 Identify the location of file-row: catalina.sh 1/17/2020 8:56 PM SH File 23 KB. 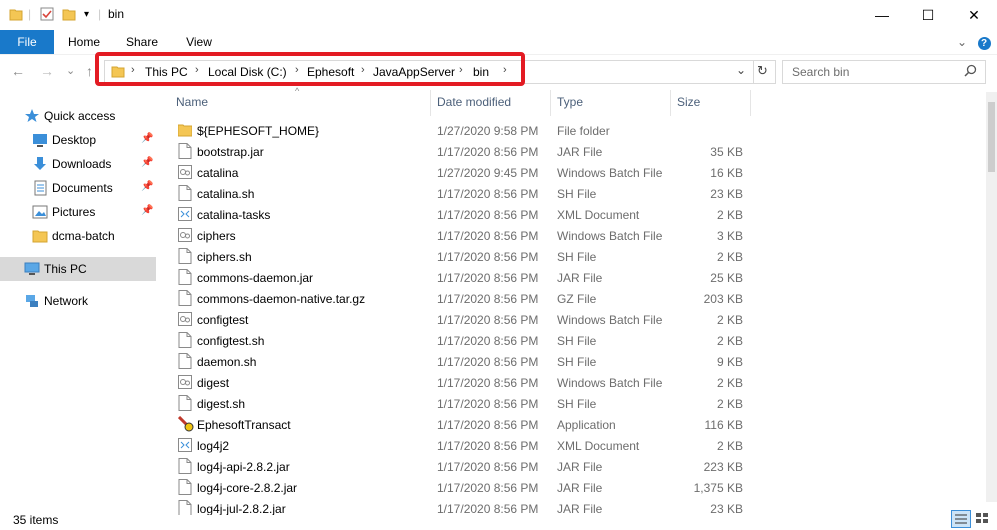
(578, 193).